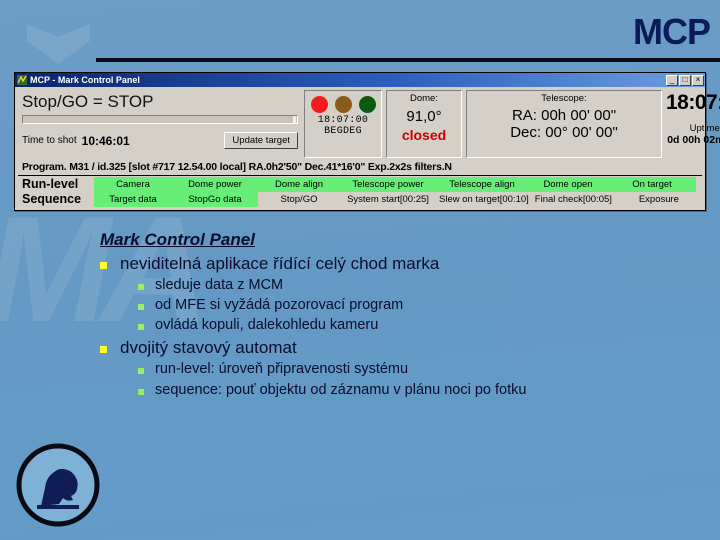  What do you see at coordinates (282, 369) in the screenshot?
I see `bullet-text: run-level: úroveň připravenosti systému` at bounding box center [282, 369].